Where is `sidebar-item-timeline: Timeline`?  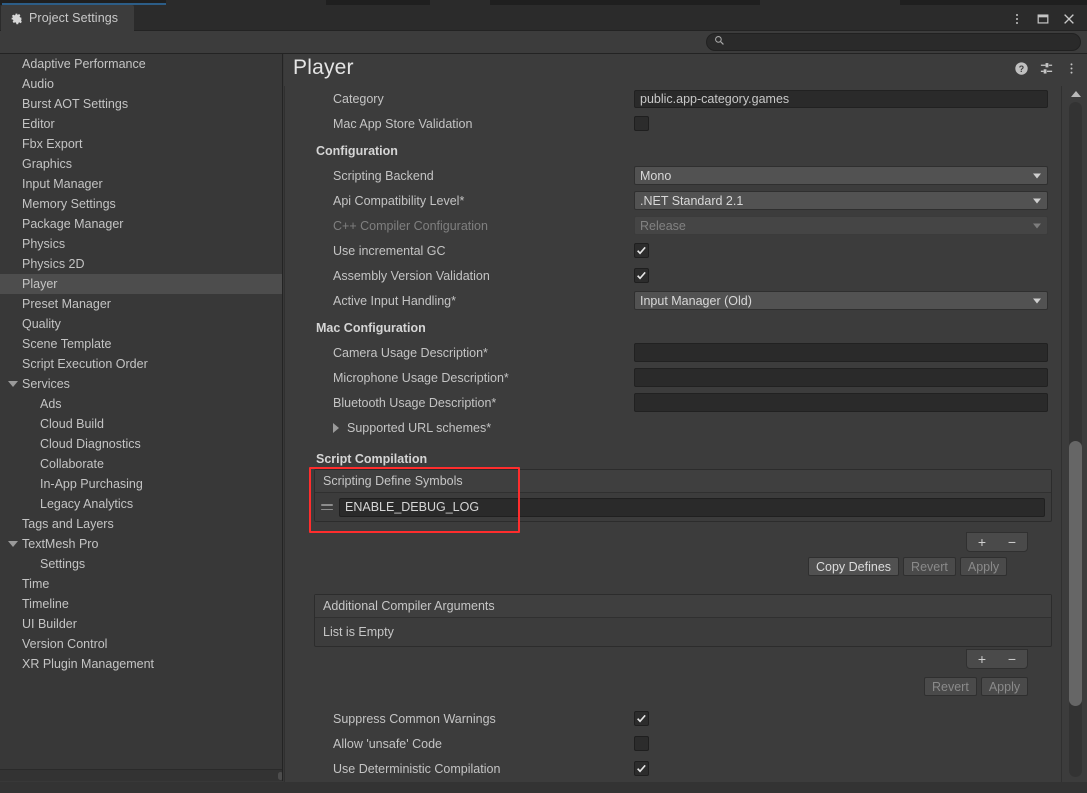
sidebar-item-timeline: Timeline is located at coordinates (141, 604).